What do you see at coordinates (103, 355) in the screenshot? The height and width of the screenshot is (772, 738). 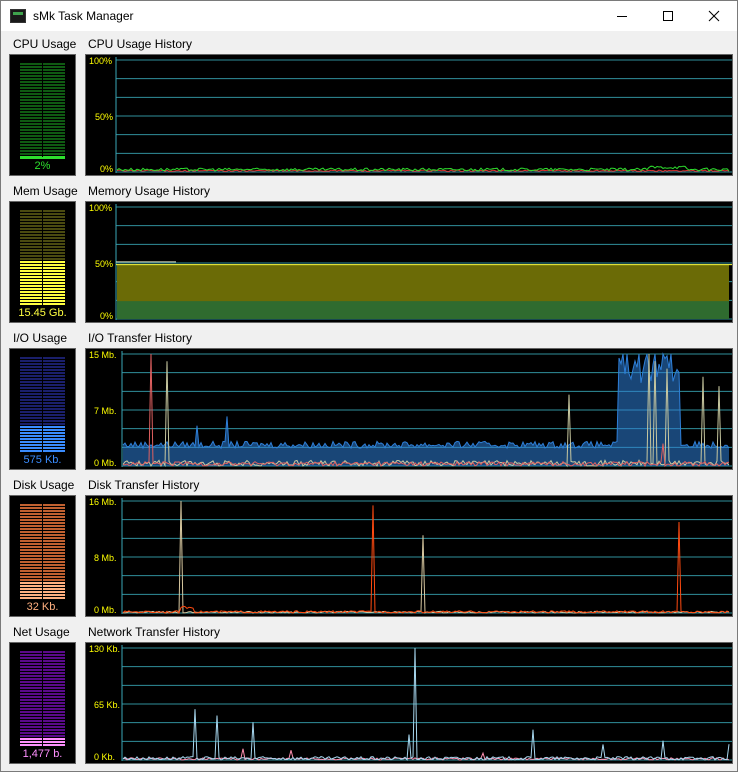 I see `io-ytick-max: 15 Mb.` at bounding box center [103, 355].